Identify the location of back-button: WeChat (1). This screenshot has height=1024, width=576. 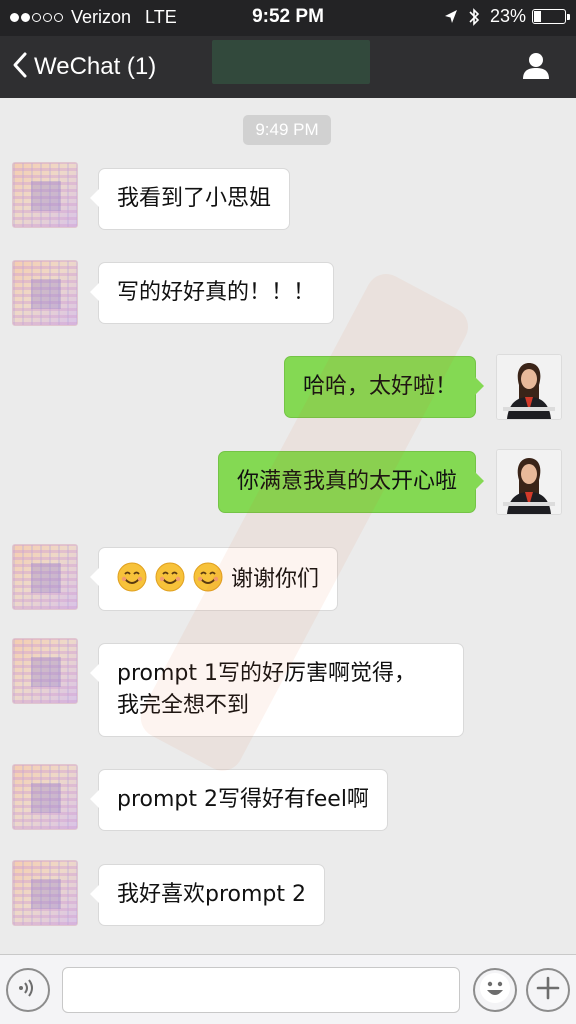
(84, 67).